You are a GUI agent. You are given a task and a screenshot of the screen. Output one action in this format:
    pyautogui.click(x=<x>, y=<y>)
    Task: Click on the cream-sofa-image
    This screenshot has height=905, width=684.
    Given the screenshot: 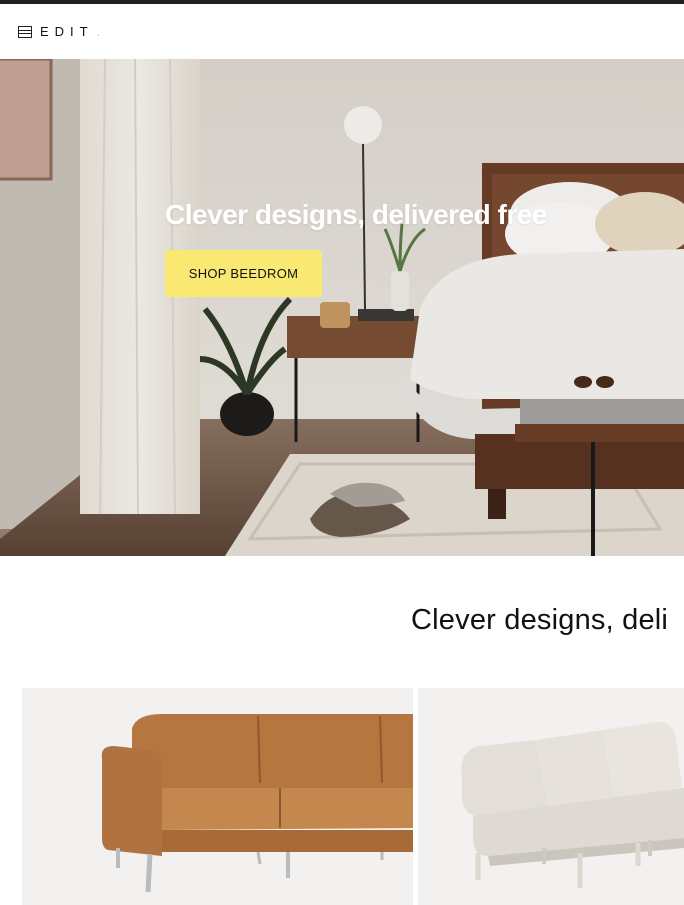 What is the action you would take?
    pyautogui.click(x=572, y=805)
    